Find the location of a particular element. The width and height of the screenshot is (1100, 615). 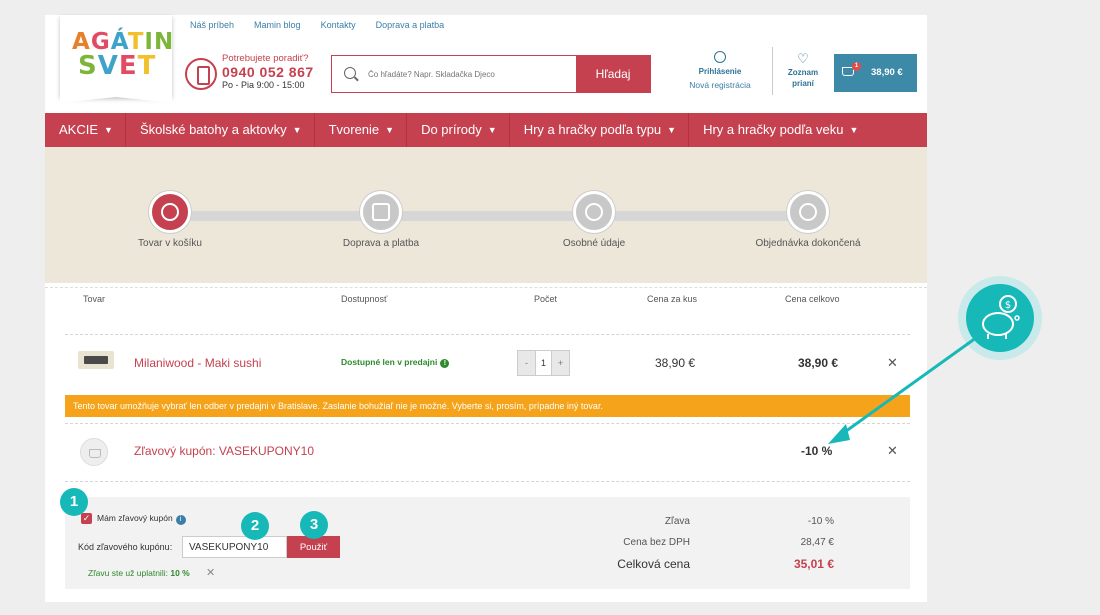

annotation-arrow is located at coordinates (904, 388).